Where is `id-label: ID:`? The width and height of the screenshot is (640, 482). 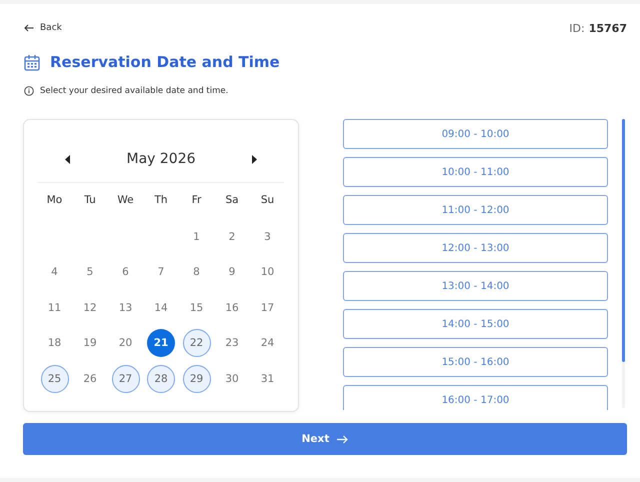
id-label: ID: is located at coordinates (577, 28).